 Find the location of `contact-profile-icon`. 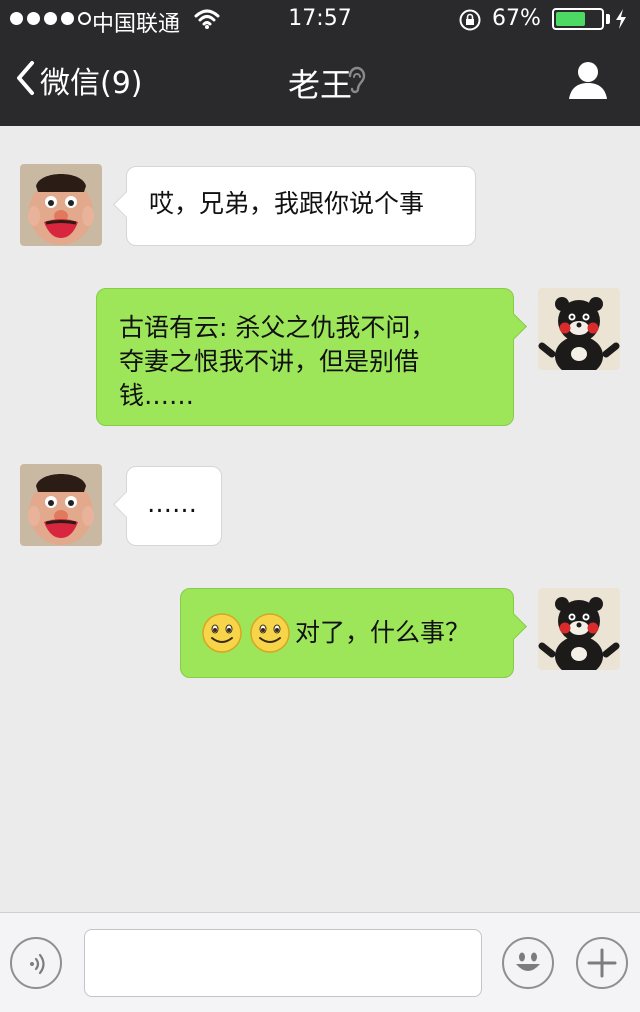

contact-profile-icon is located at coordinates (588, 82).